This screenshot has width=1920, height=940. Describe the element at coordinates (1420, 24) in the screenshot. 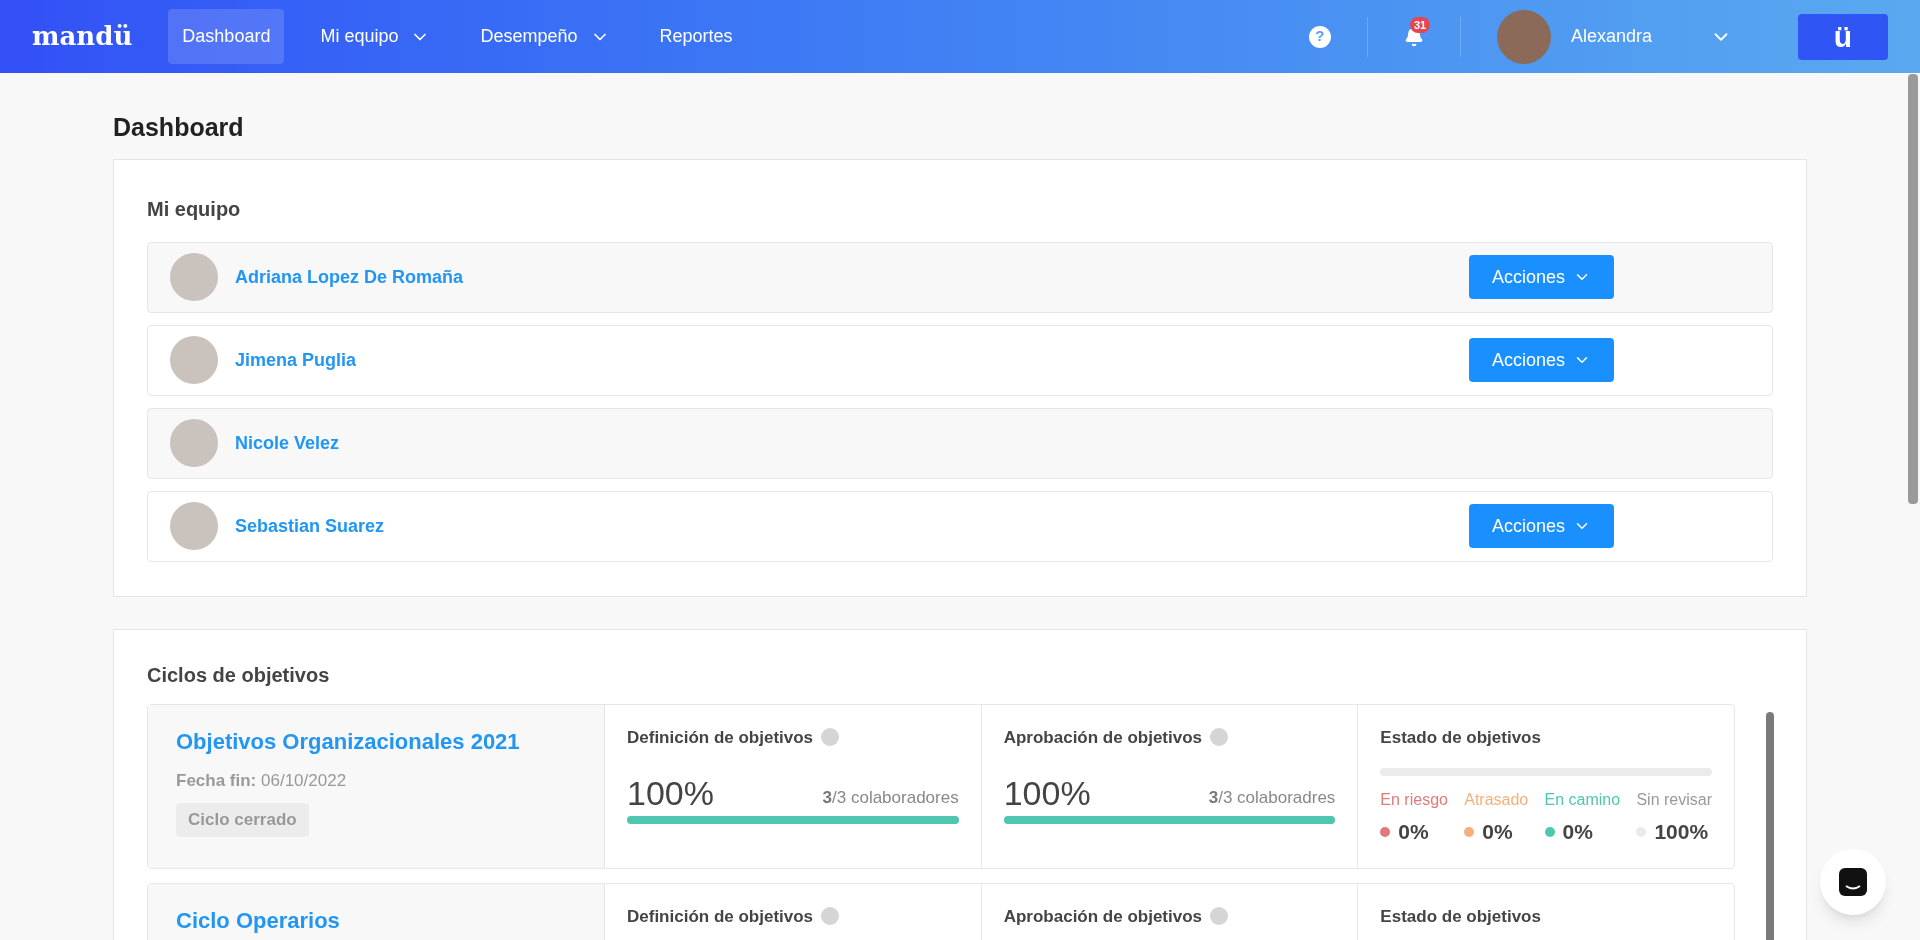

I see `notification-badge: 31` at that location.